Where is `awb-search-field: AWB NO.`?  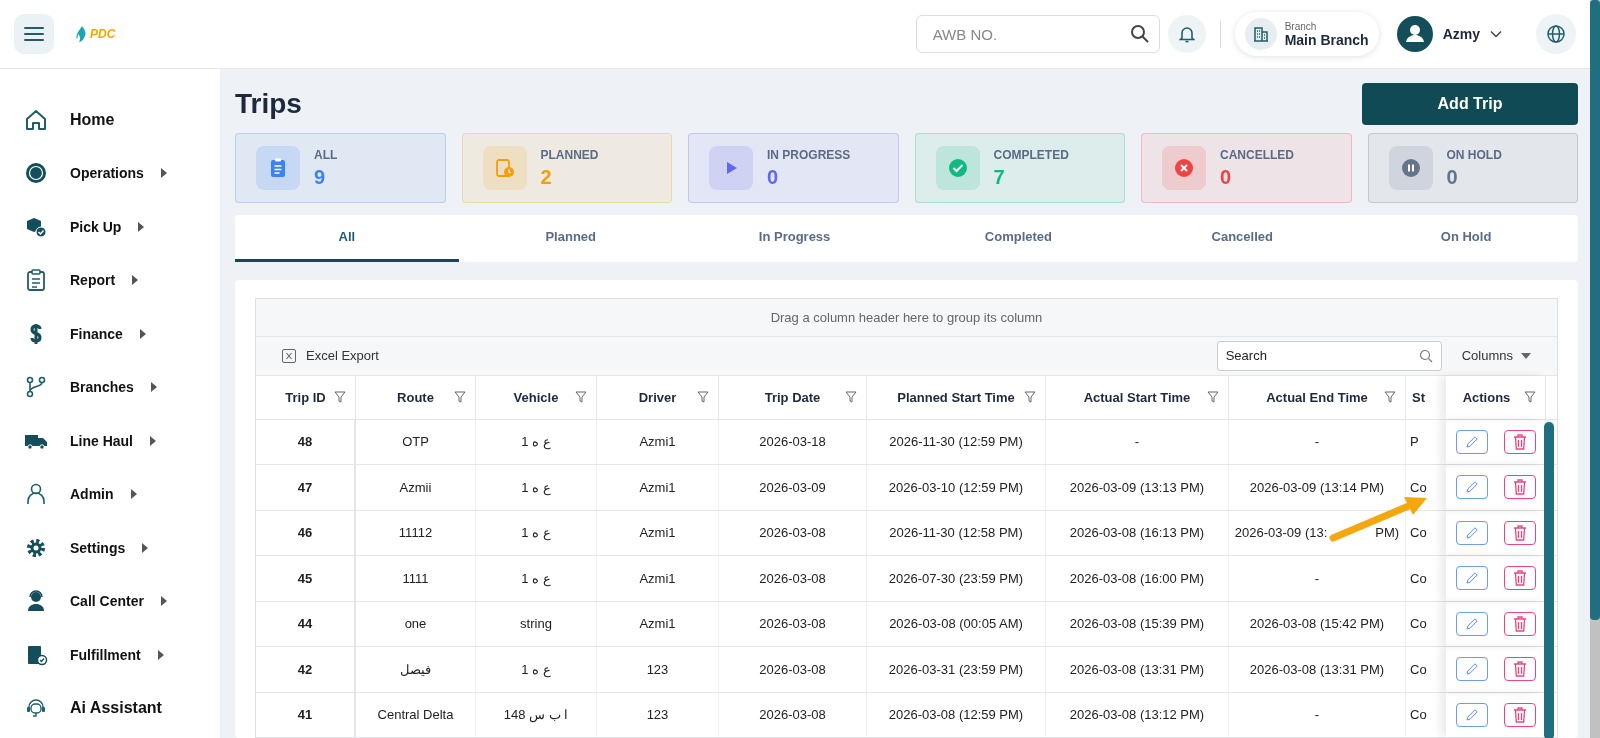
awb-search-field: AWB NO. is located at coordinates (1037, 34).